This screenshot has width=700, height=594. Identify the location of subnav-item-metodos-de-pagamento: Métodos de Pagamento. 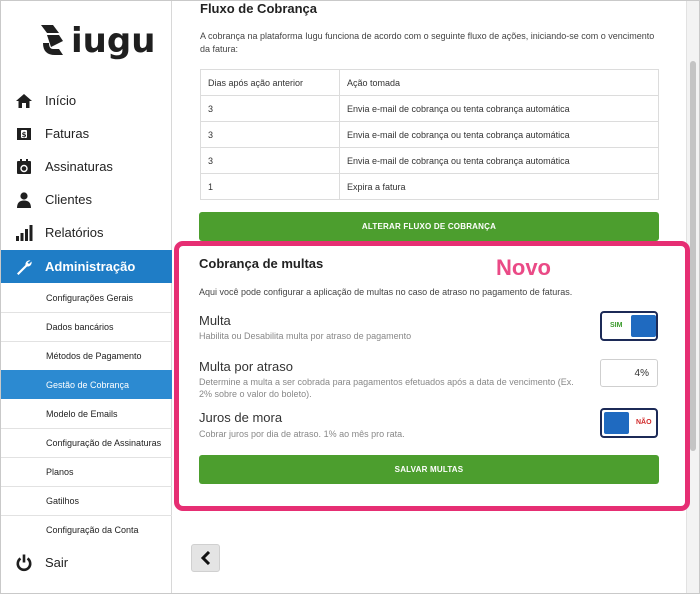
(86, 355).